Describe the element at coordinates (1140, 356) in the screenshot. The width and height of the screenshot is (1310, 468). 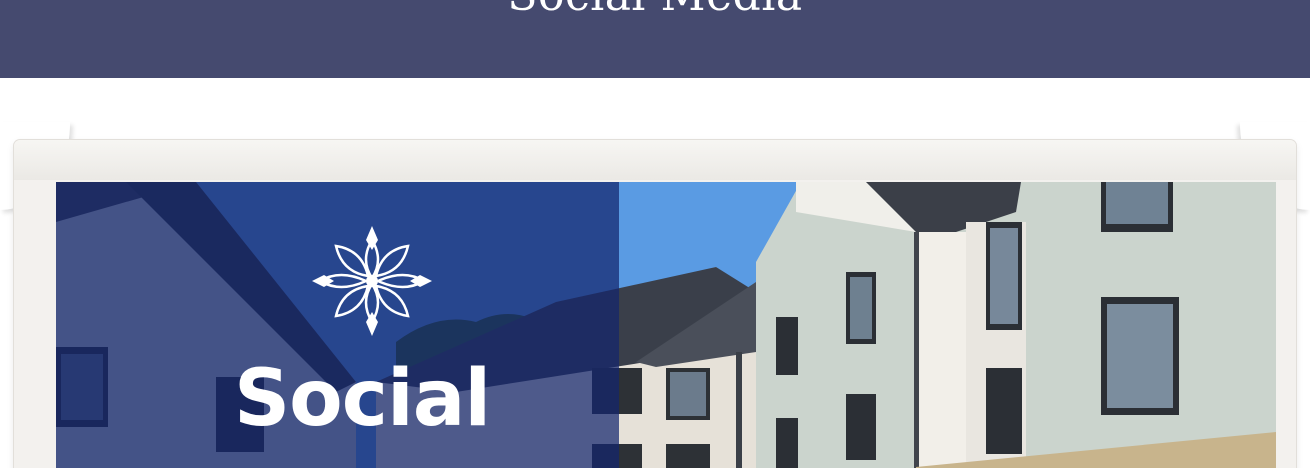
I see `right-window-8-glass` at that location.